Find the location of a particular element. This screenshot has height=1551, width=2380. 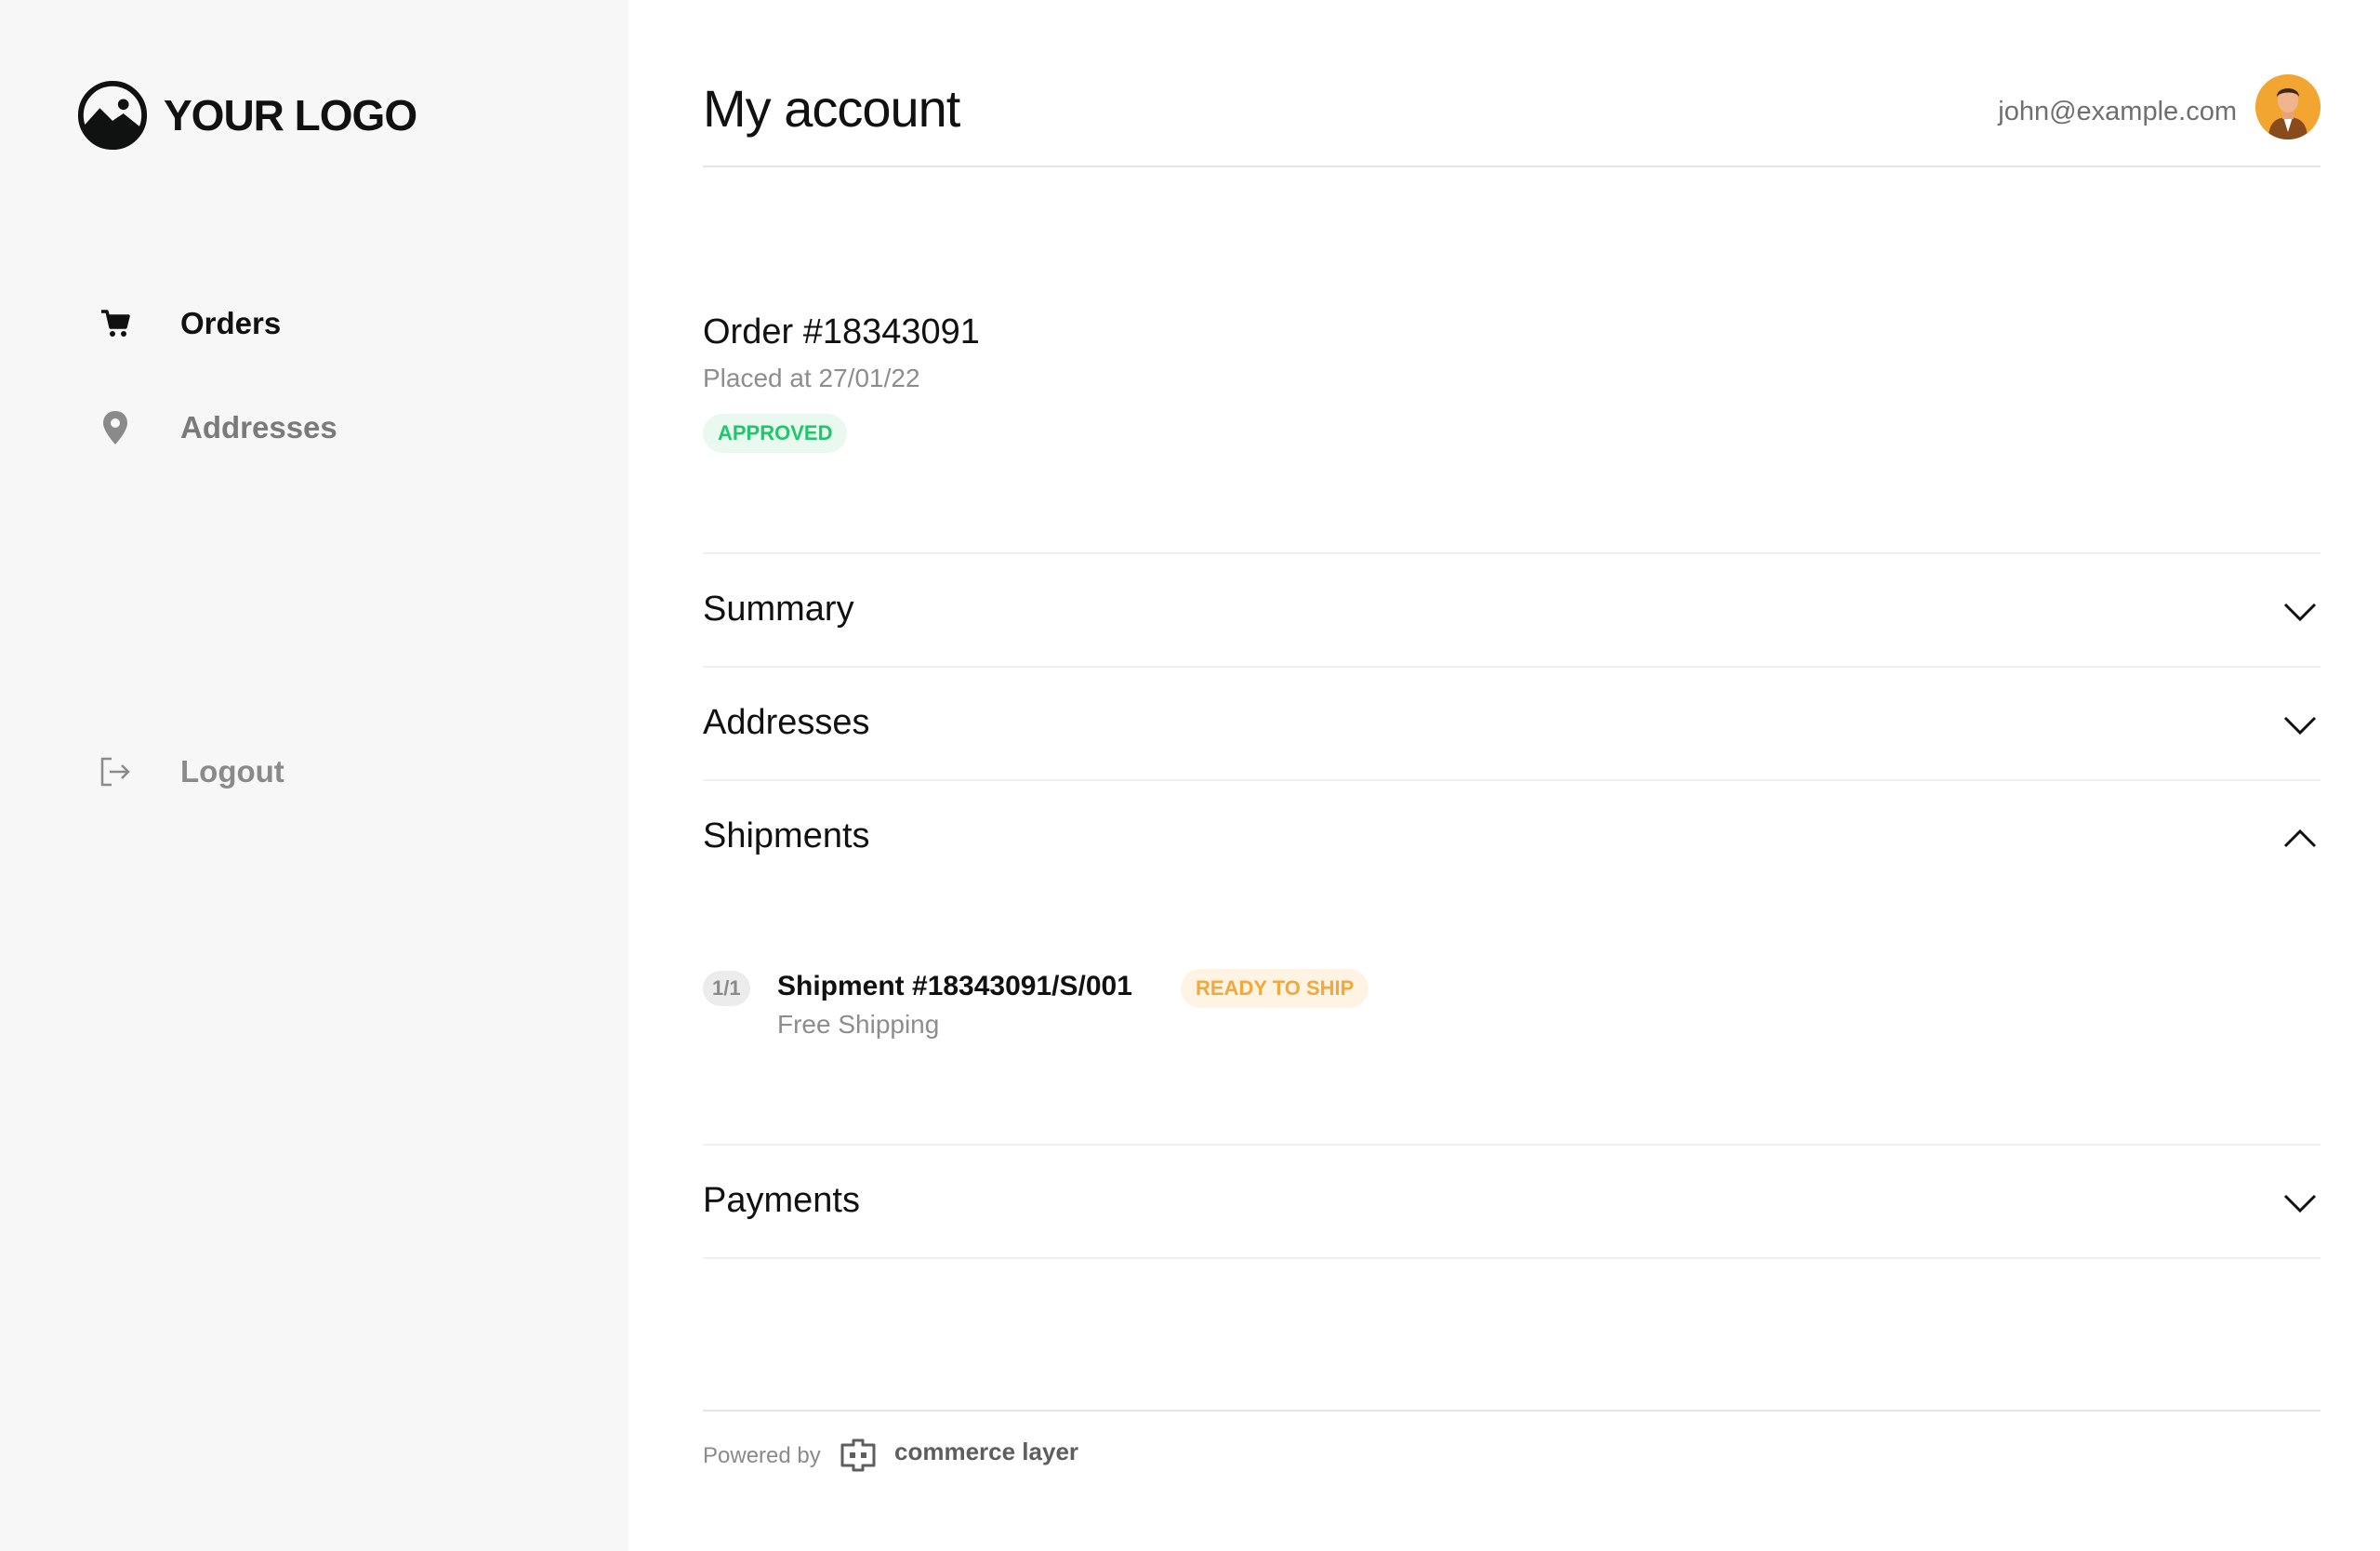

commerce-layer-icon is located at coordinates (858, 1455).